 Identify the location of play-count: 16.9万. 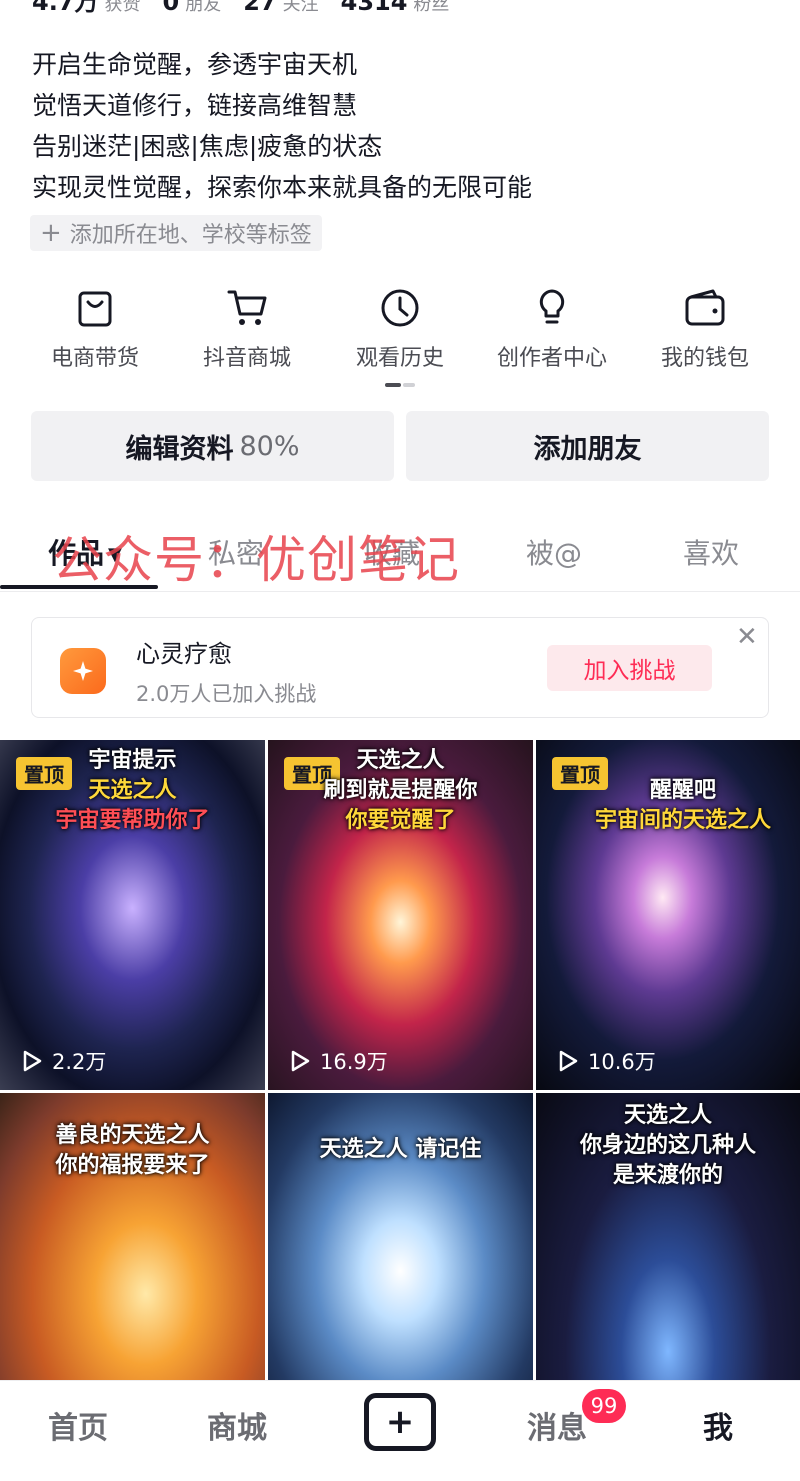
(338, 1061).